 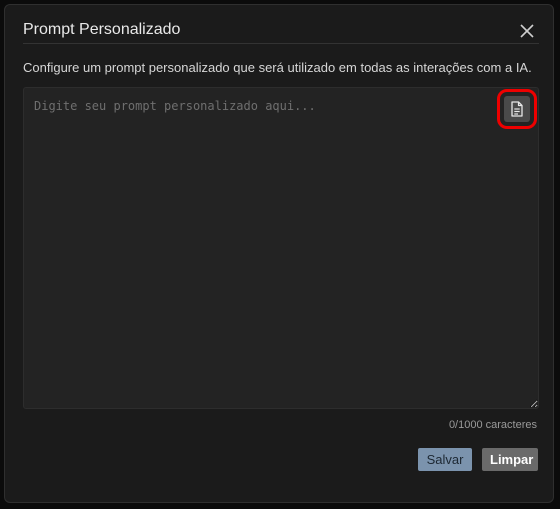 I want to click on close-icon, so click(x=527, y=31).